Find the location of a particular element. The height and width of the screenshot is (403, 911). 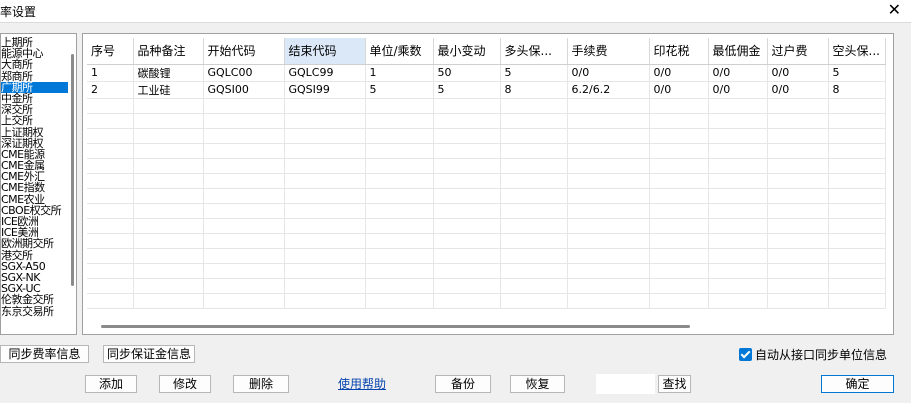

table-cell: GQLC00 is located at coordinates (244, 73).